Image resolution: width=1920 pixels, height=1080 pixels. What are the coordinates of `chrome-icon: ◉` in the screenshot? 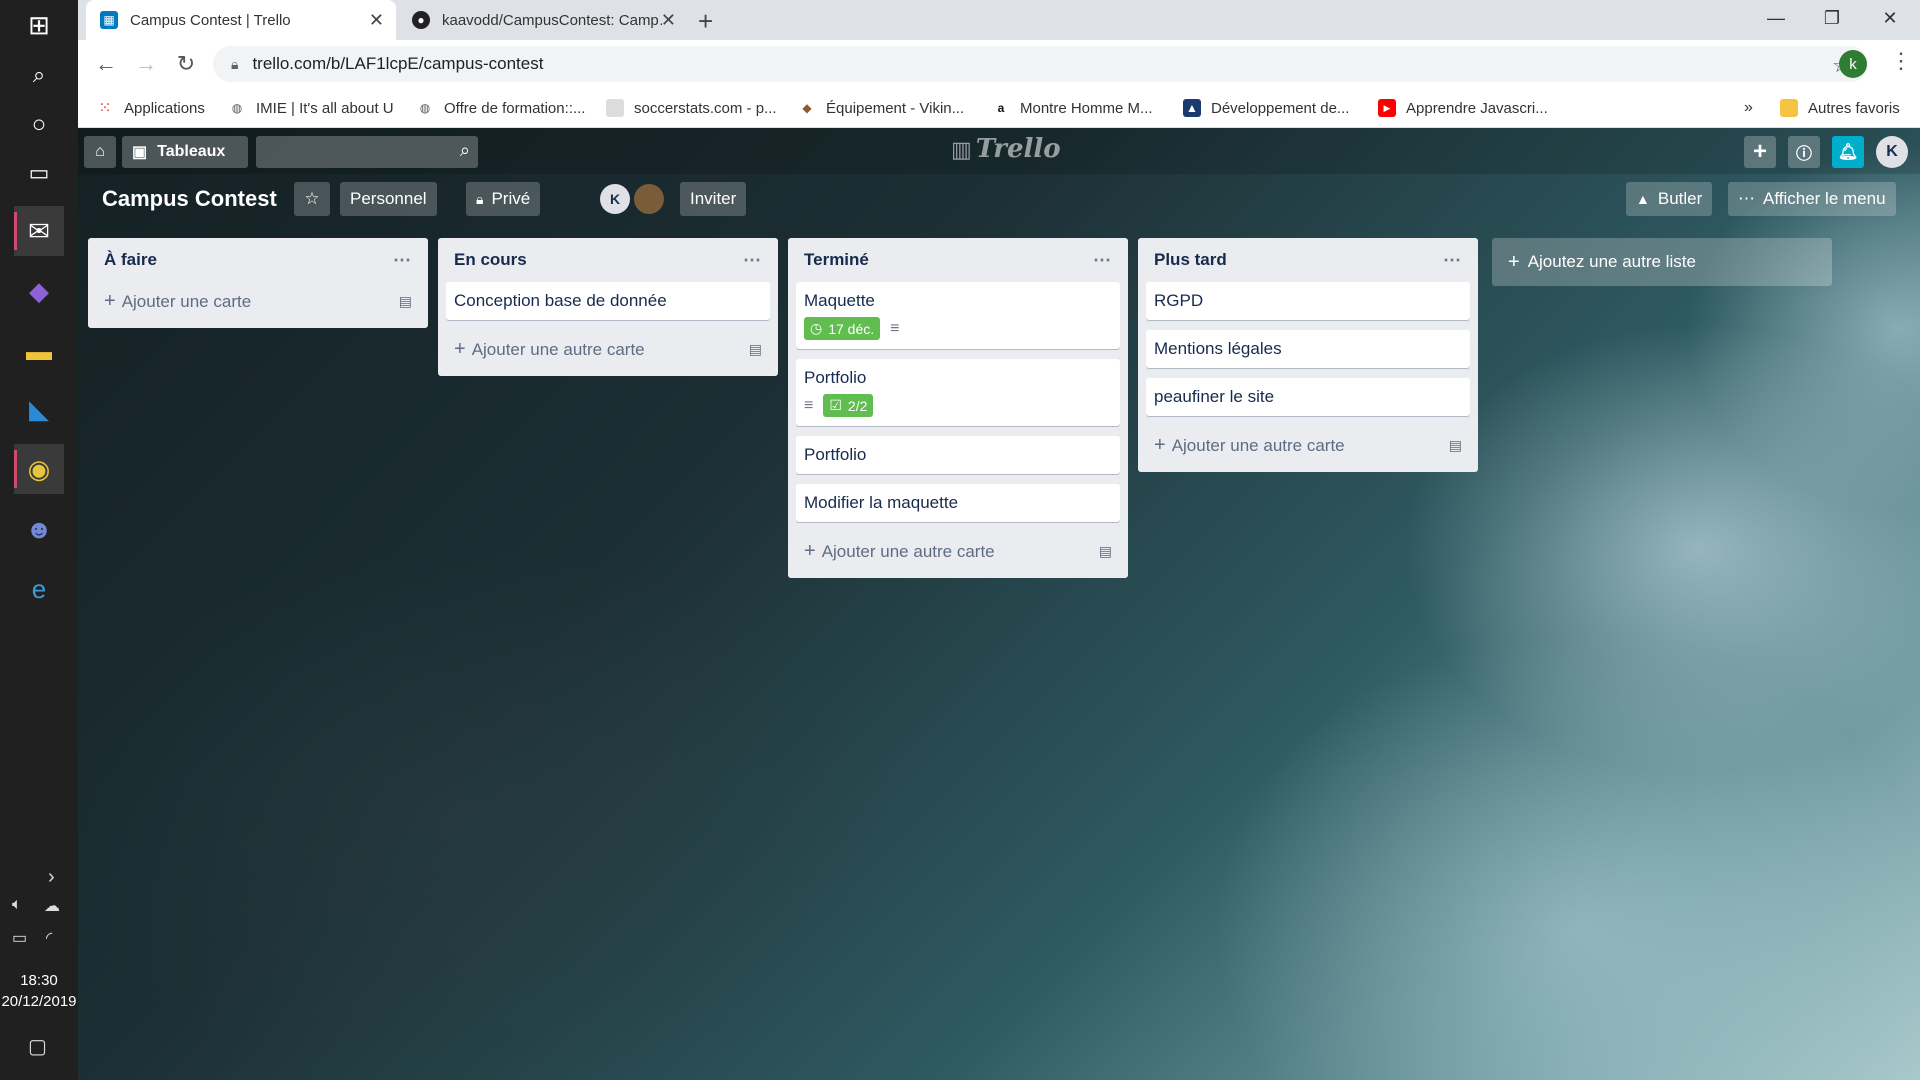 It's located at (39, 469).